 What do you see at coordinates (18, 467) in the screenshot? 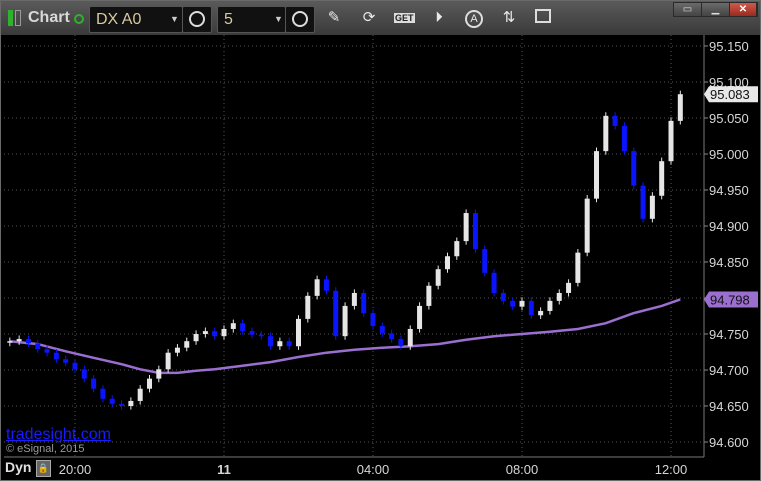
I see `dynamic-mode-label: Dyn` at bounding box center [18, 467].